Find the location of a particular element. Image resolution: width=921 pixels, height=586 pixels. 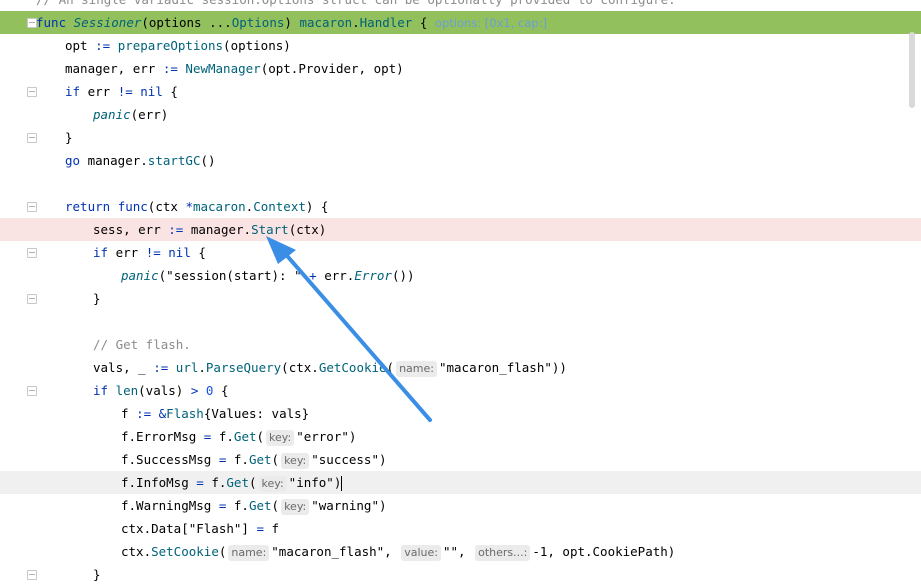

code-line: sess, err := manager.Start(ctx) is located at coordinates (460, 229).